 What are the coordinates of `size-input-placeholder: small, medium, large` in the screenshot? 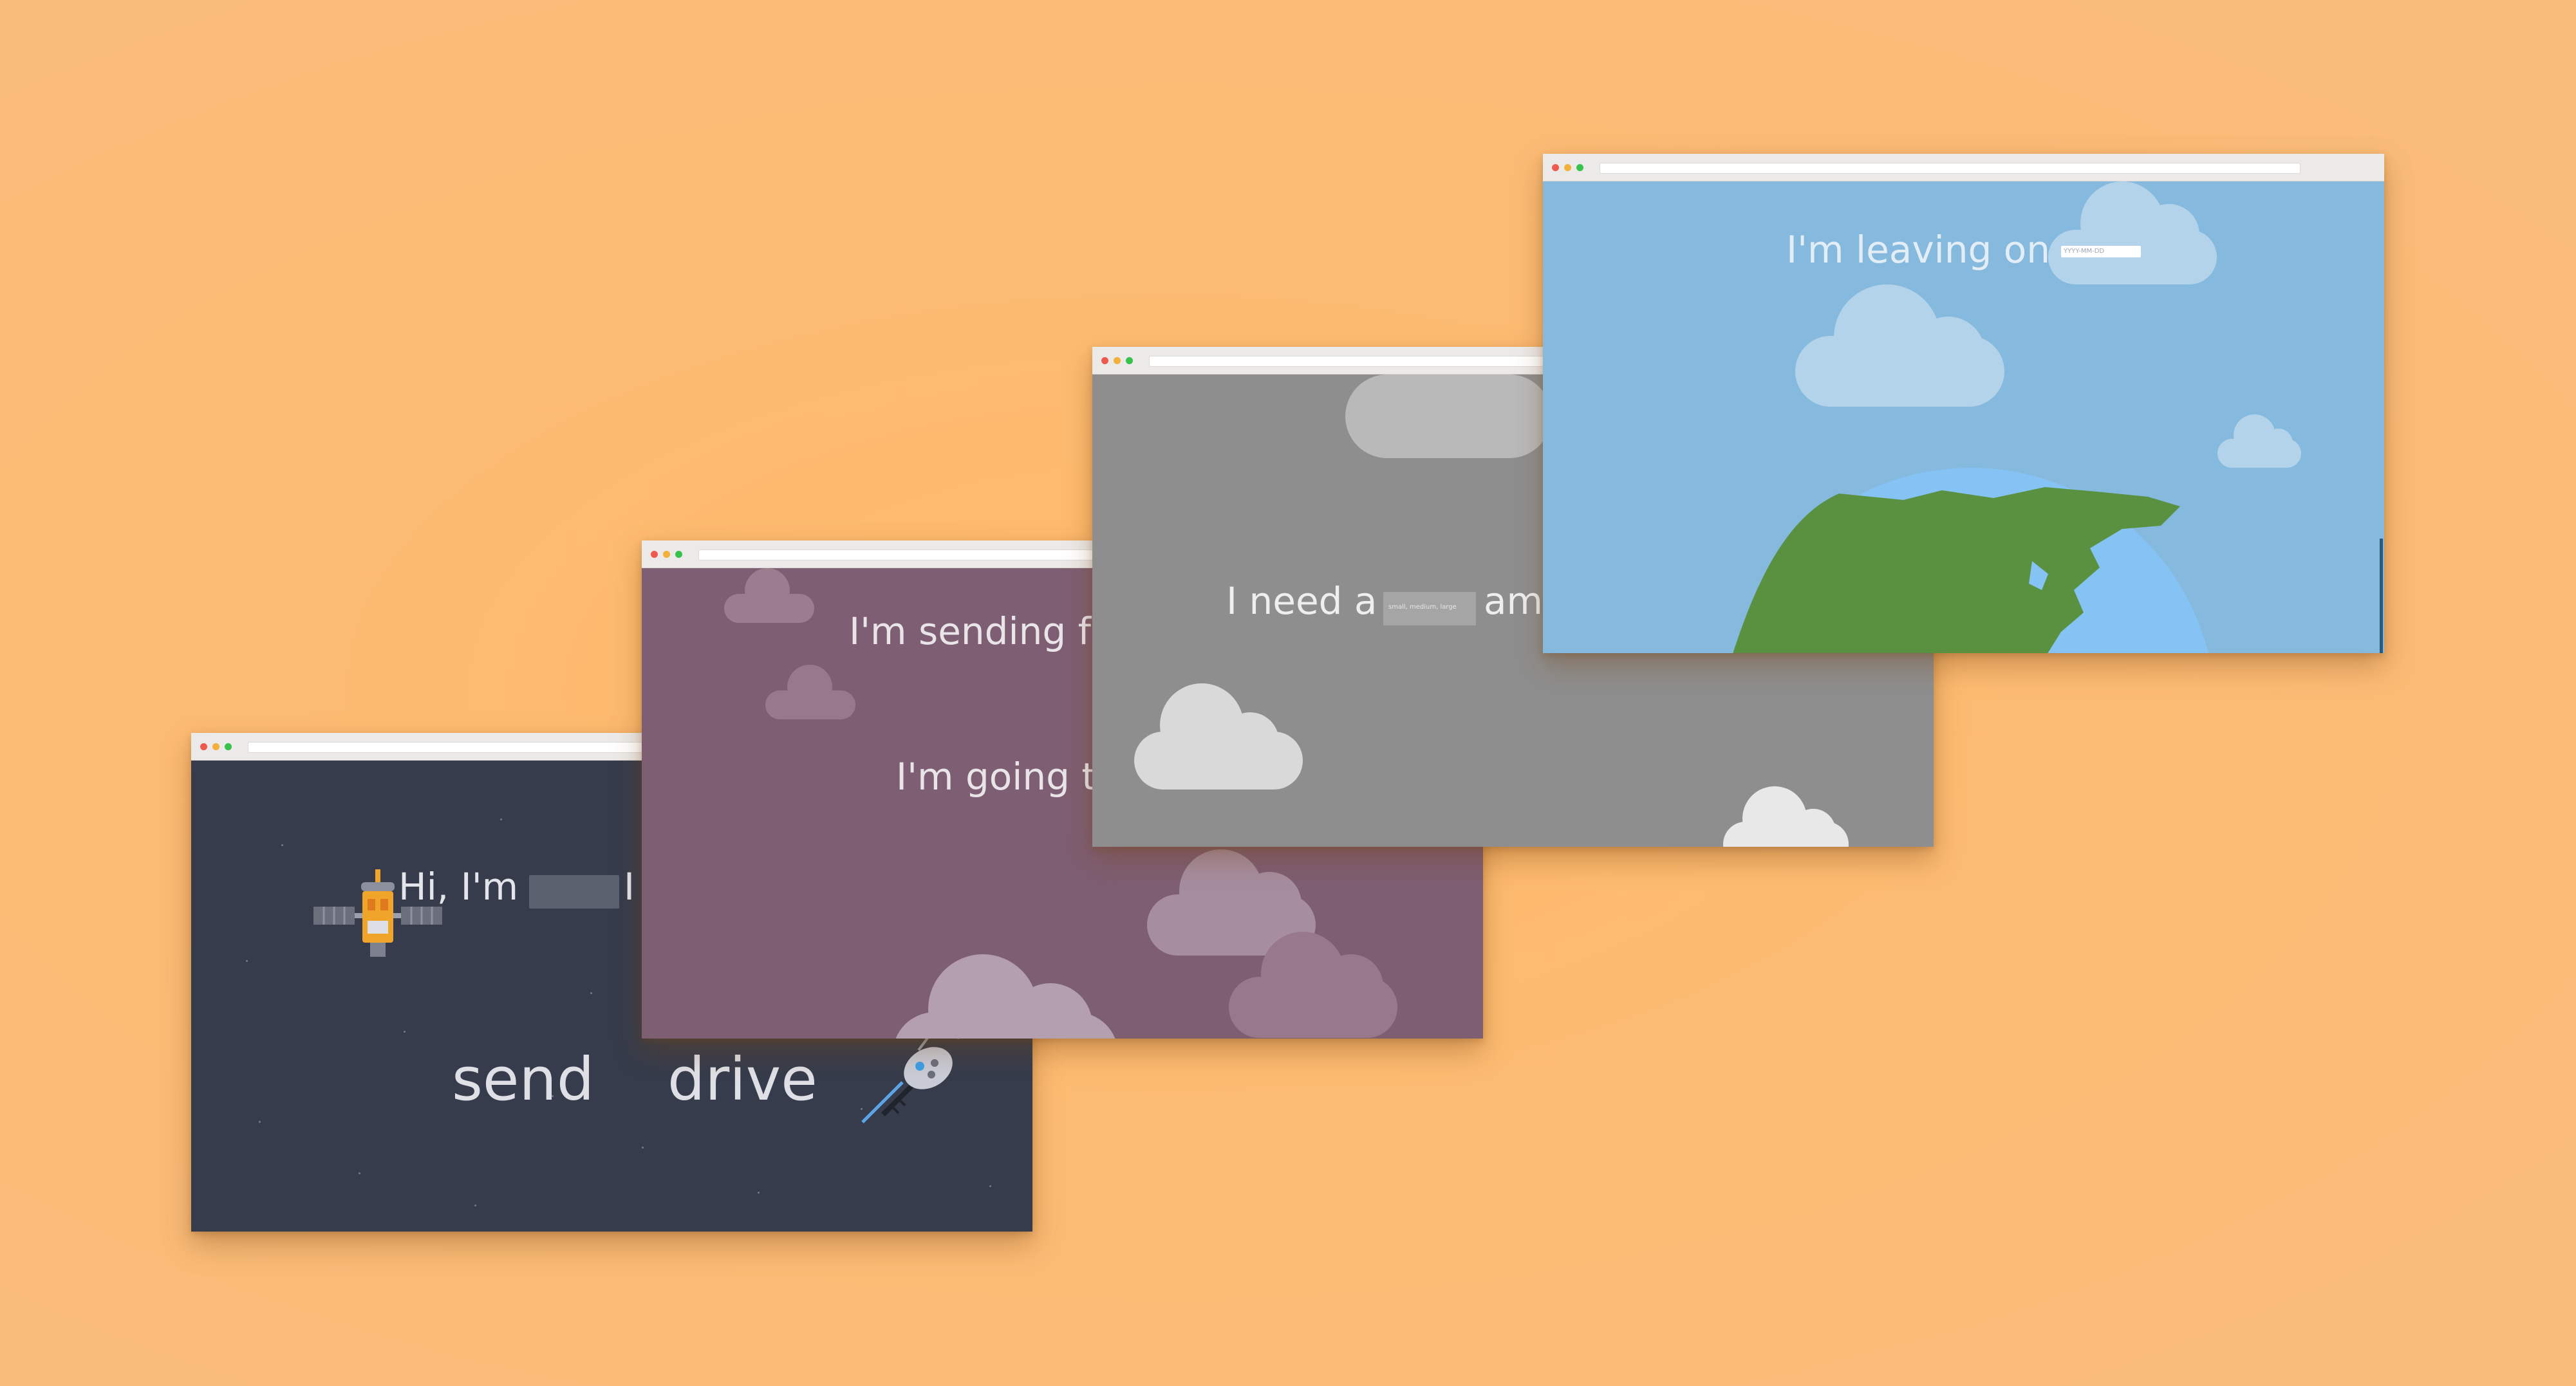 It's located at (1422, 608).